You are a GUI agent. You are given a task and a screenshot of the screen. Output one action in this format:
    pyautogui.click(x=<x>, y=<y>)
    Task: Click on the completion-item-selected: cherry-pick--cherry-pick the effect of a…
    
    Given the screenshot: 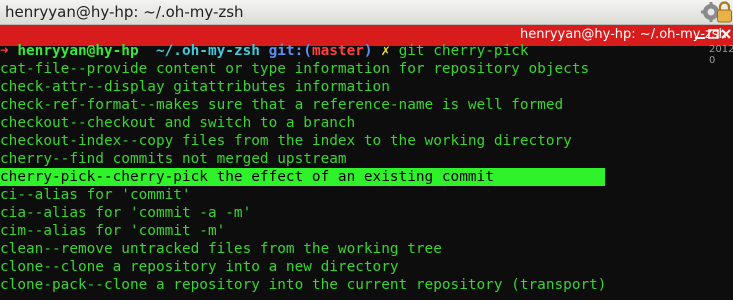 What is the action you would take?
    pyautogui.click(x=366, y=177)
    